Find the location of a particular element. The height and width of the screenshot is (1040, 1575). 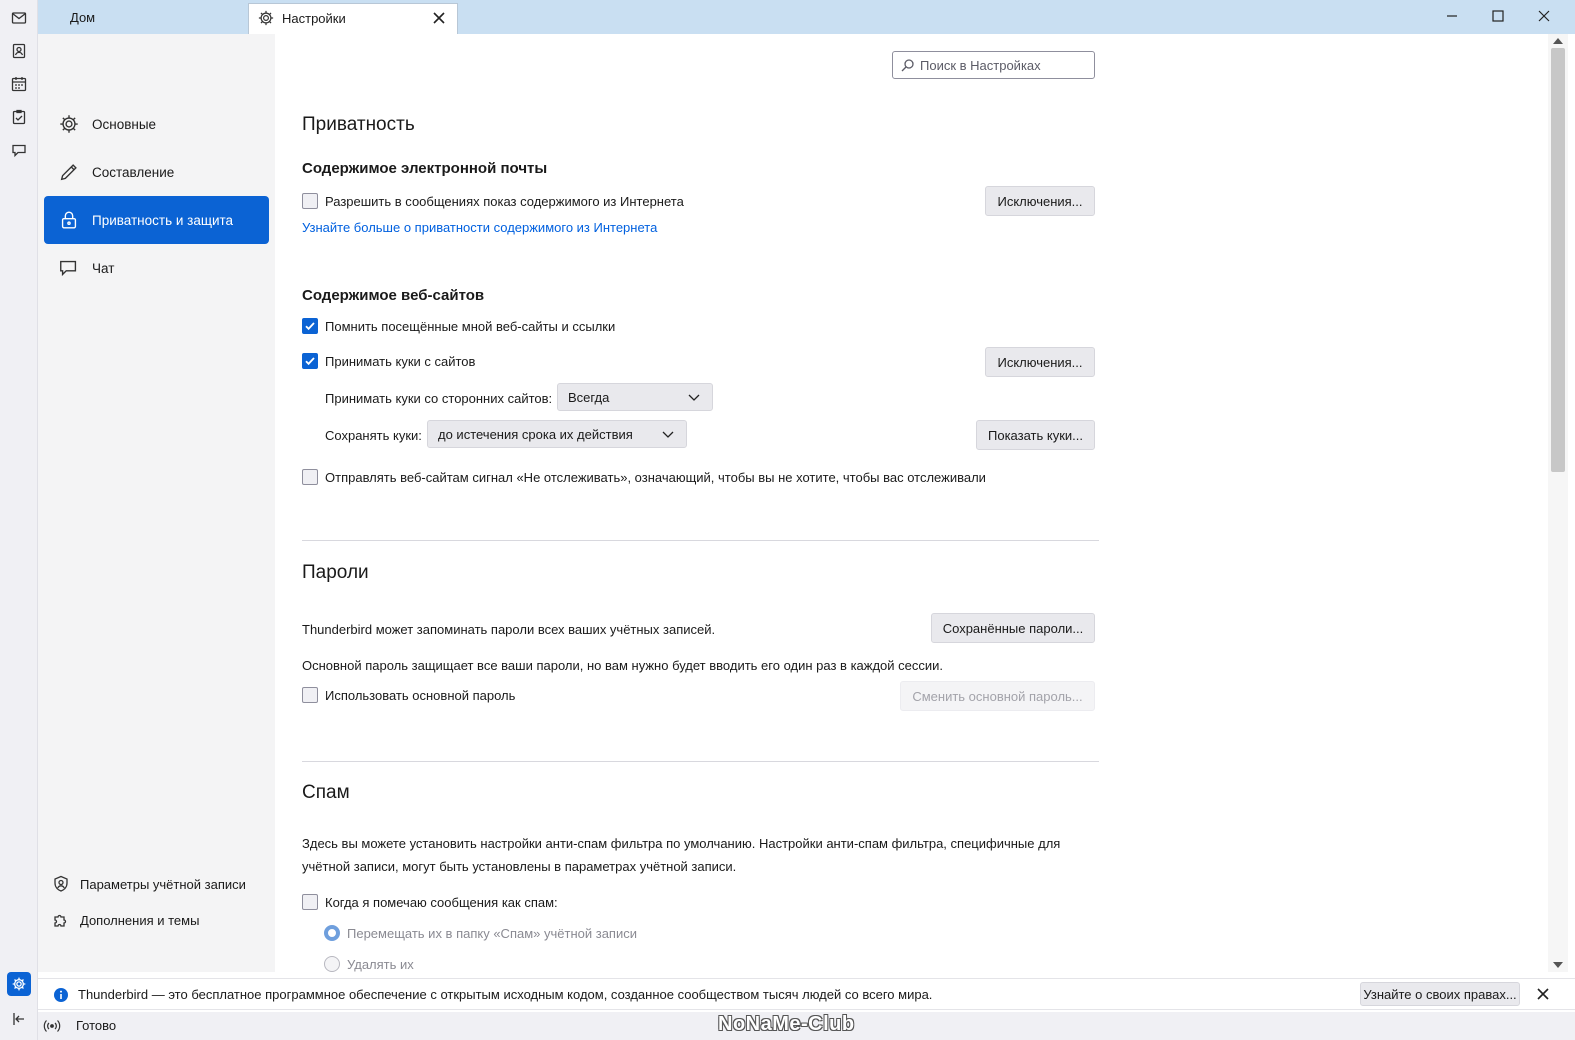

scroll-up-icon is located at coordinates (1558, 41).